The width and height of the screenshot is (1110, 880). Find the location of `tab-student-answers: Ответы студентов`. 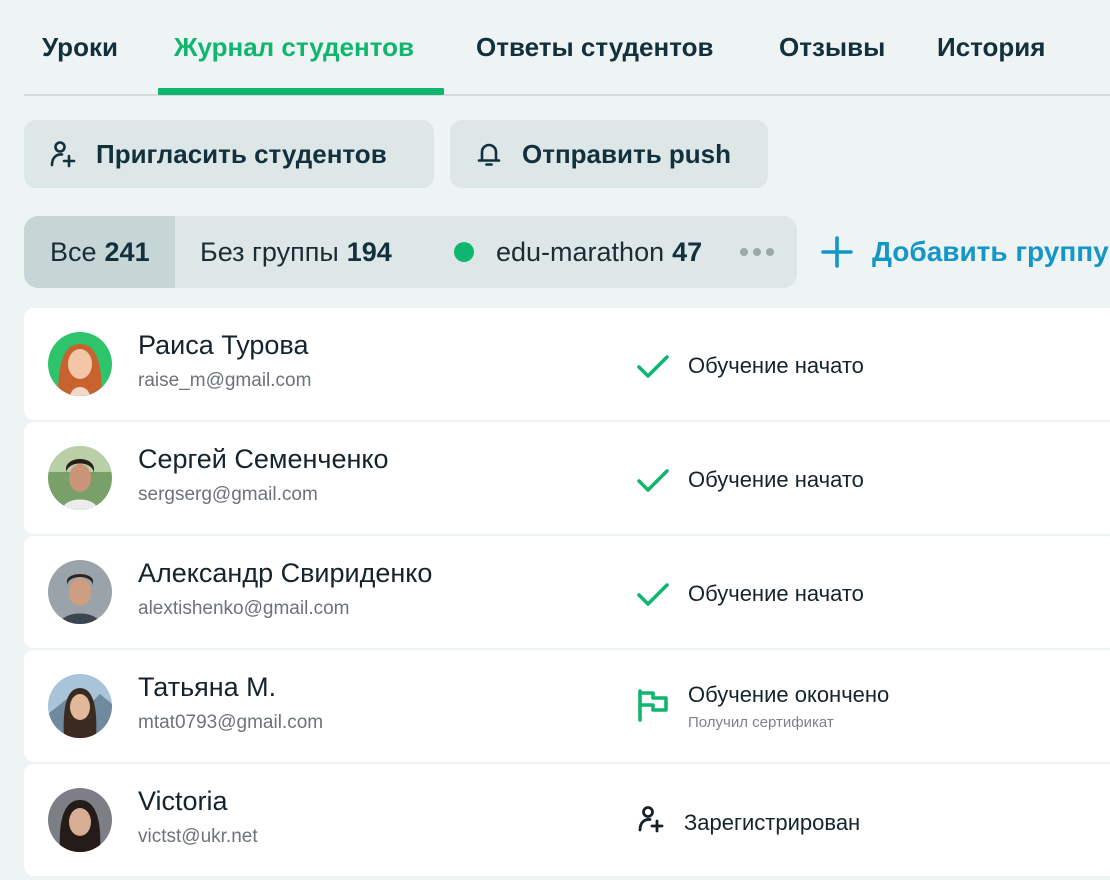

tab-student-answers: Ответы студентов is located at coordinates (594, 64).